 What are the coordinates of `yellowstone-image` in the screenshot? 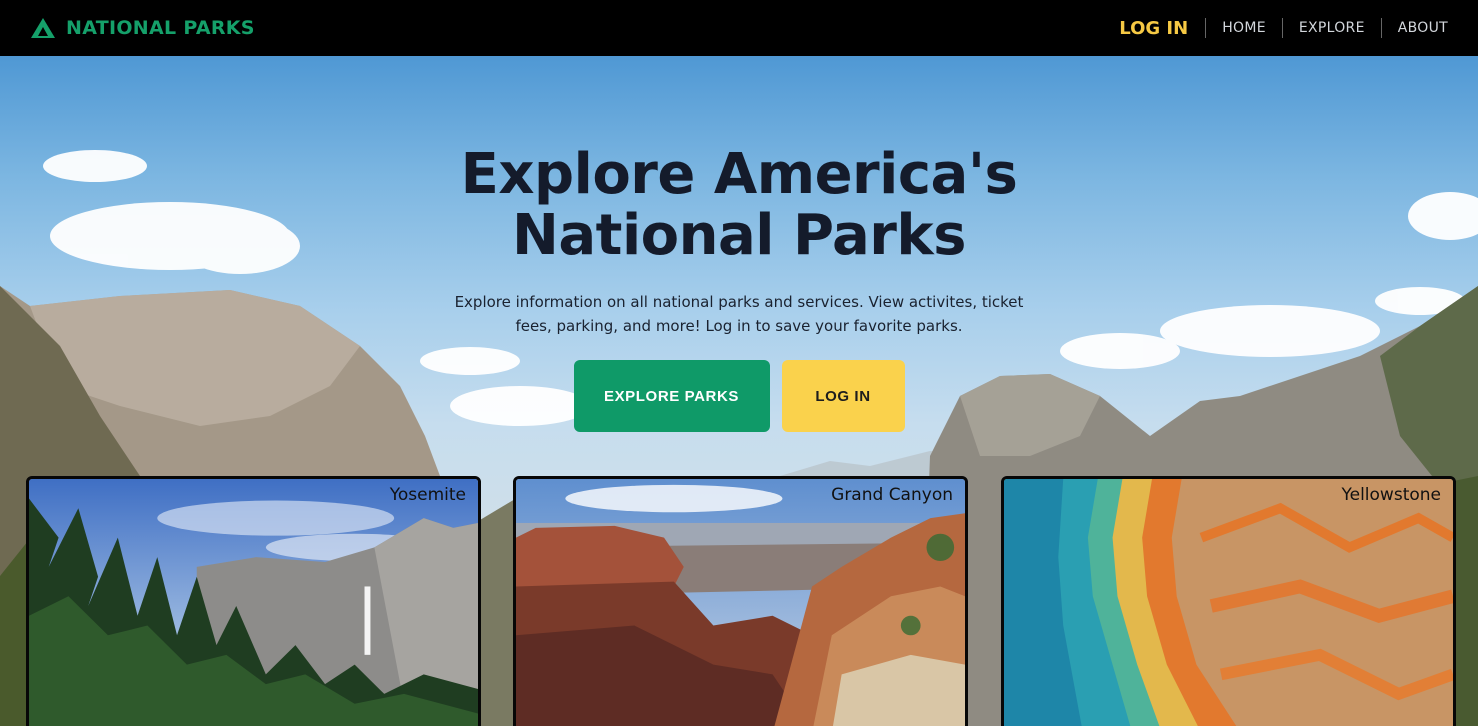 It's located at (1228, 602).